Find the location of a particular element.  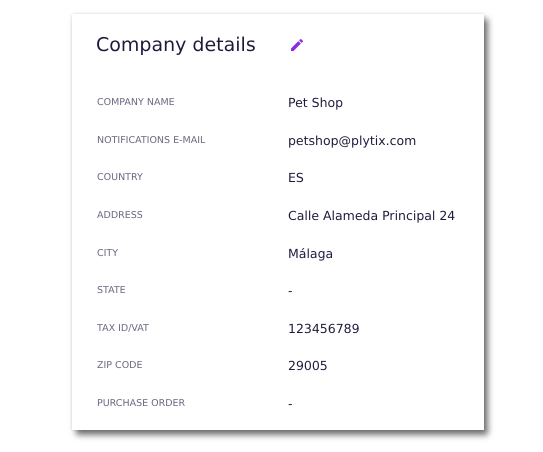

field-value: ES is located at coordinates (296, 178).